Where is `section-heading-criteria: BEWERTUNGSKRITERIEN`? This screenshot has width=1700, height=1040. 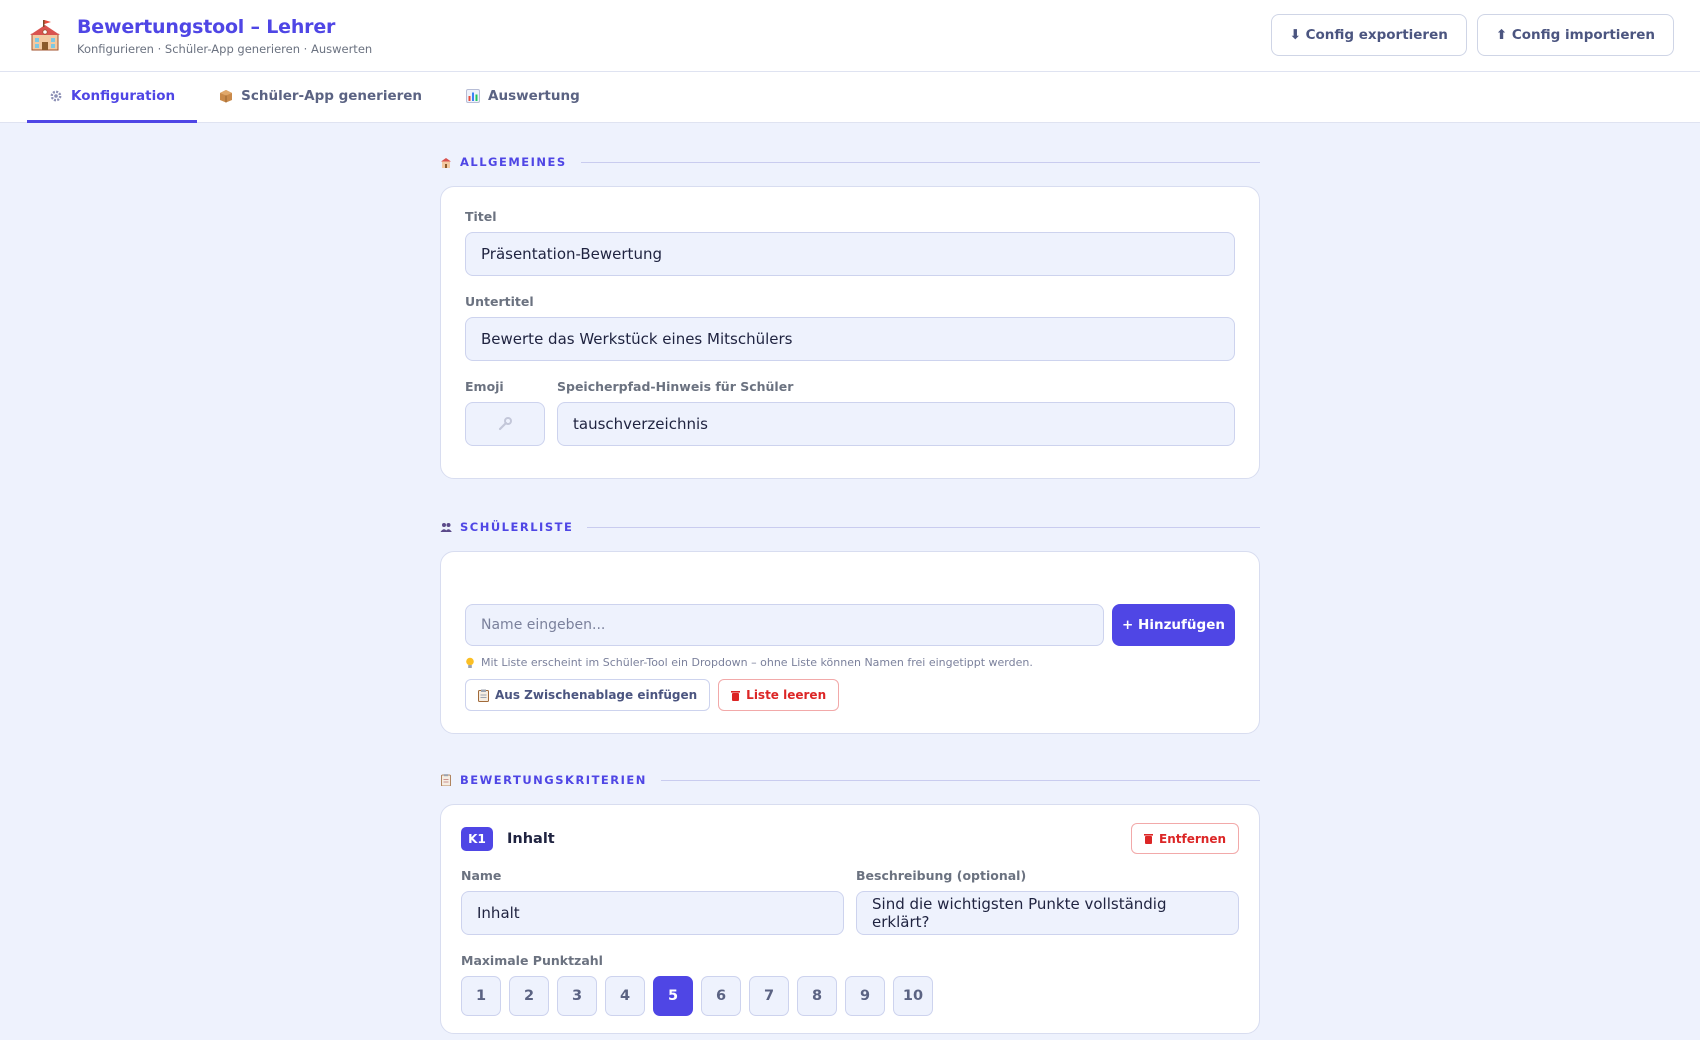 section-heading-criteria: BEWERTUNGSKRITERIEN is located at coordinates (850, 780).